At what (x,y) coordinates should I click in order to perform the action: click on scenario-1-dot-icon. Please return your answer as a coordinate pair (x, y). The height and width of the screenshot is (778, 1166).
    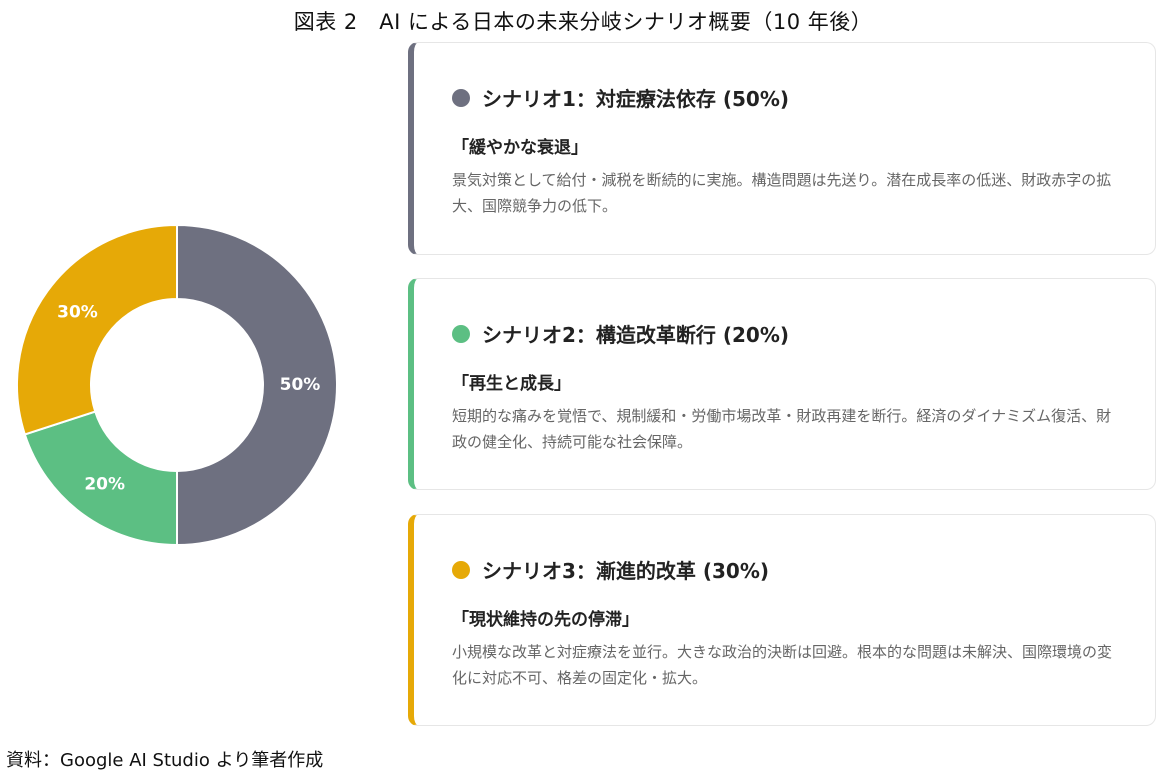
    Looking at the image, I should click on (461, 97).